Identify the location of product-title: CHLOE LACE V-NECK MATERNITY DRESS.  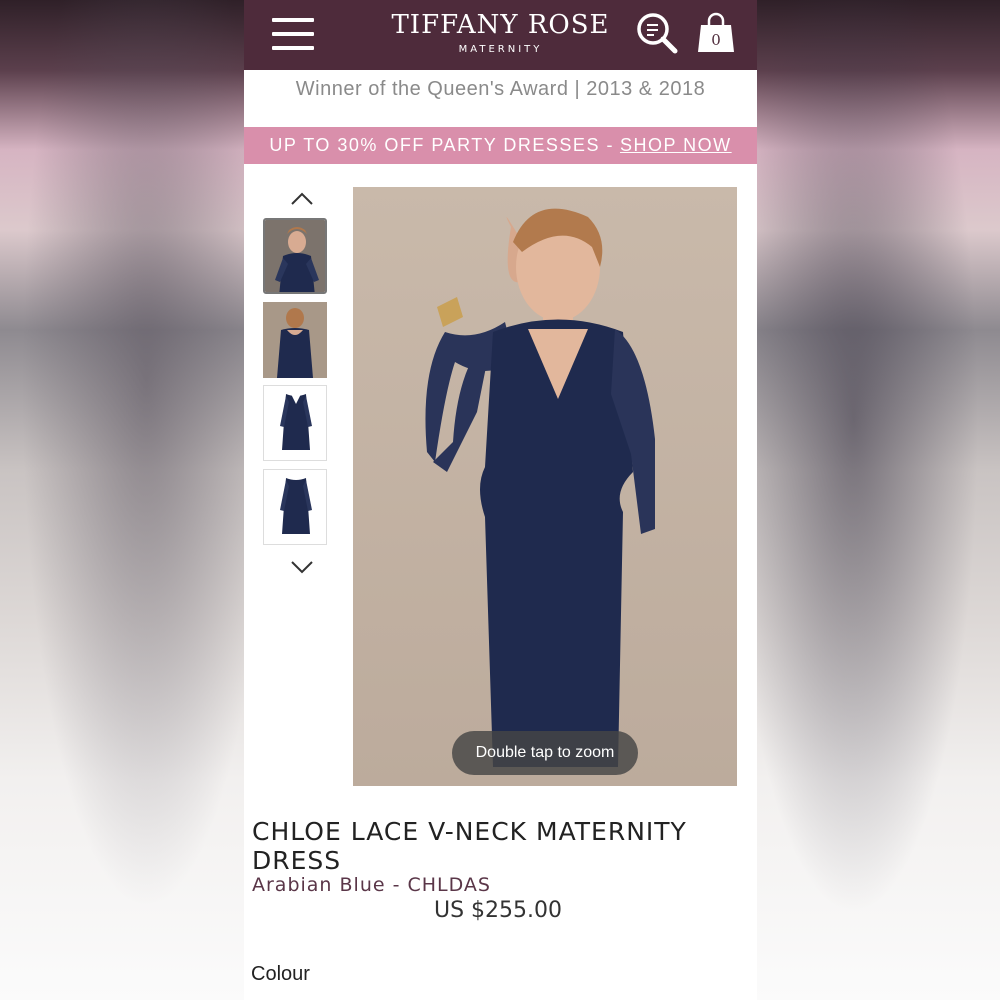
(469, 846).